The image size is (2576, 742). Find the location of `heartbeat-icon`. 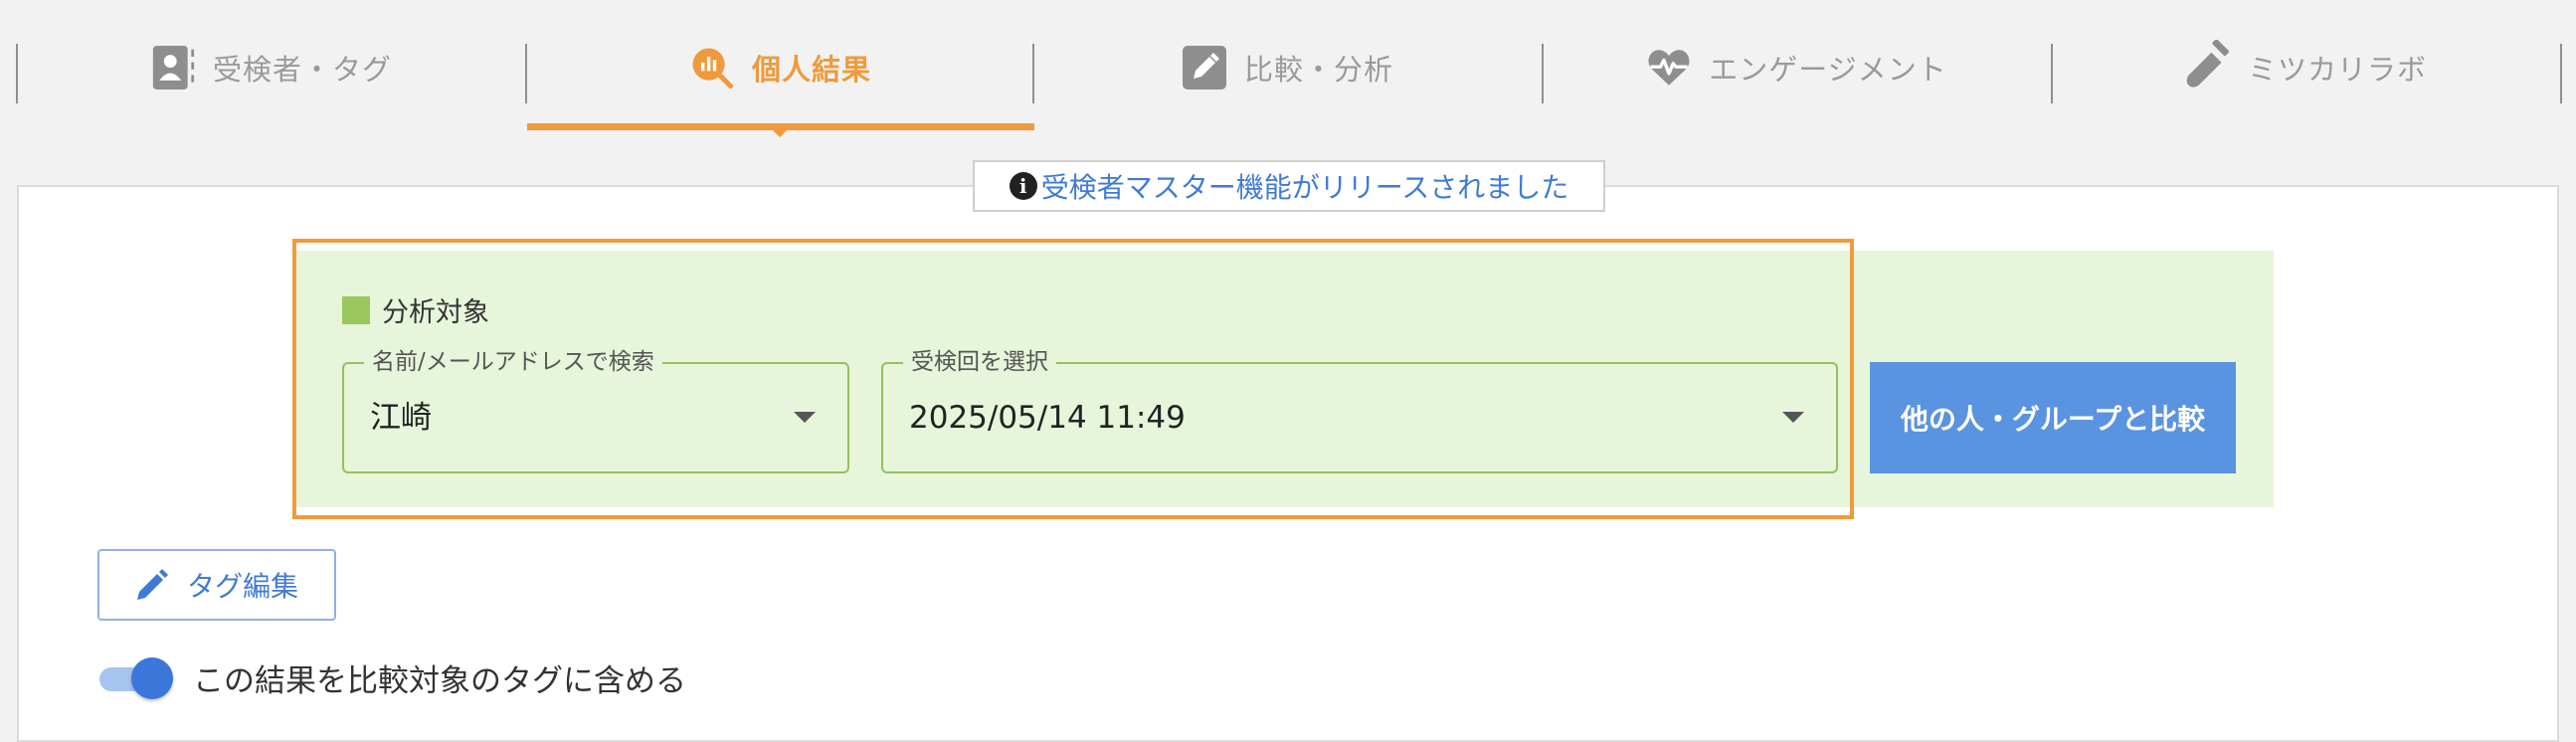

heartbeat-icon is located at coordinates (1669, 68).